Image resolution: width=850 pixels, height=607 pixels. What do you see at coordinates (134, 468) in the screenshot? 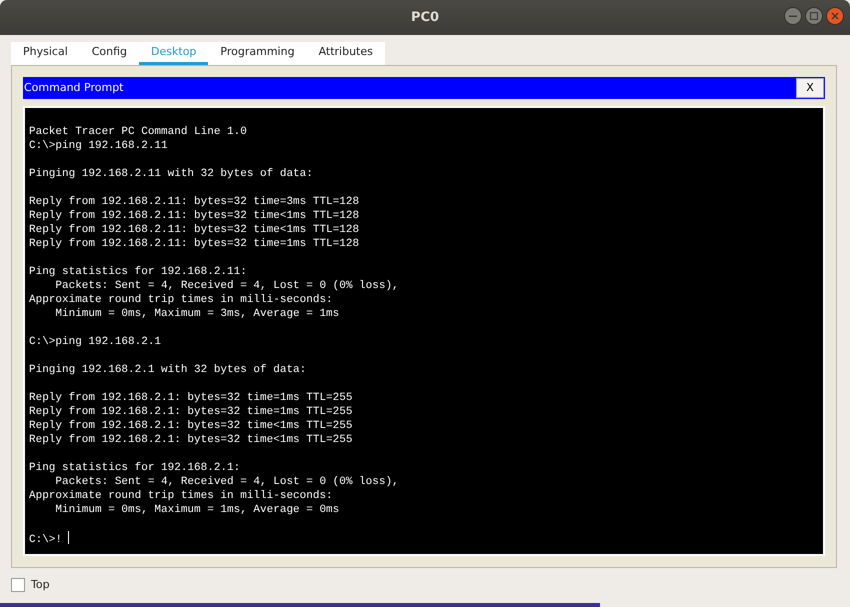
I see `terminal-line: Ping statistics for 192.168.2.1:` at bounding box center [134, 468].